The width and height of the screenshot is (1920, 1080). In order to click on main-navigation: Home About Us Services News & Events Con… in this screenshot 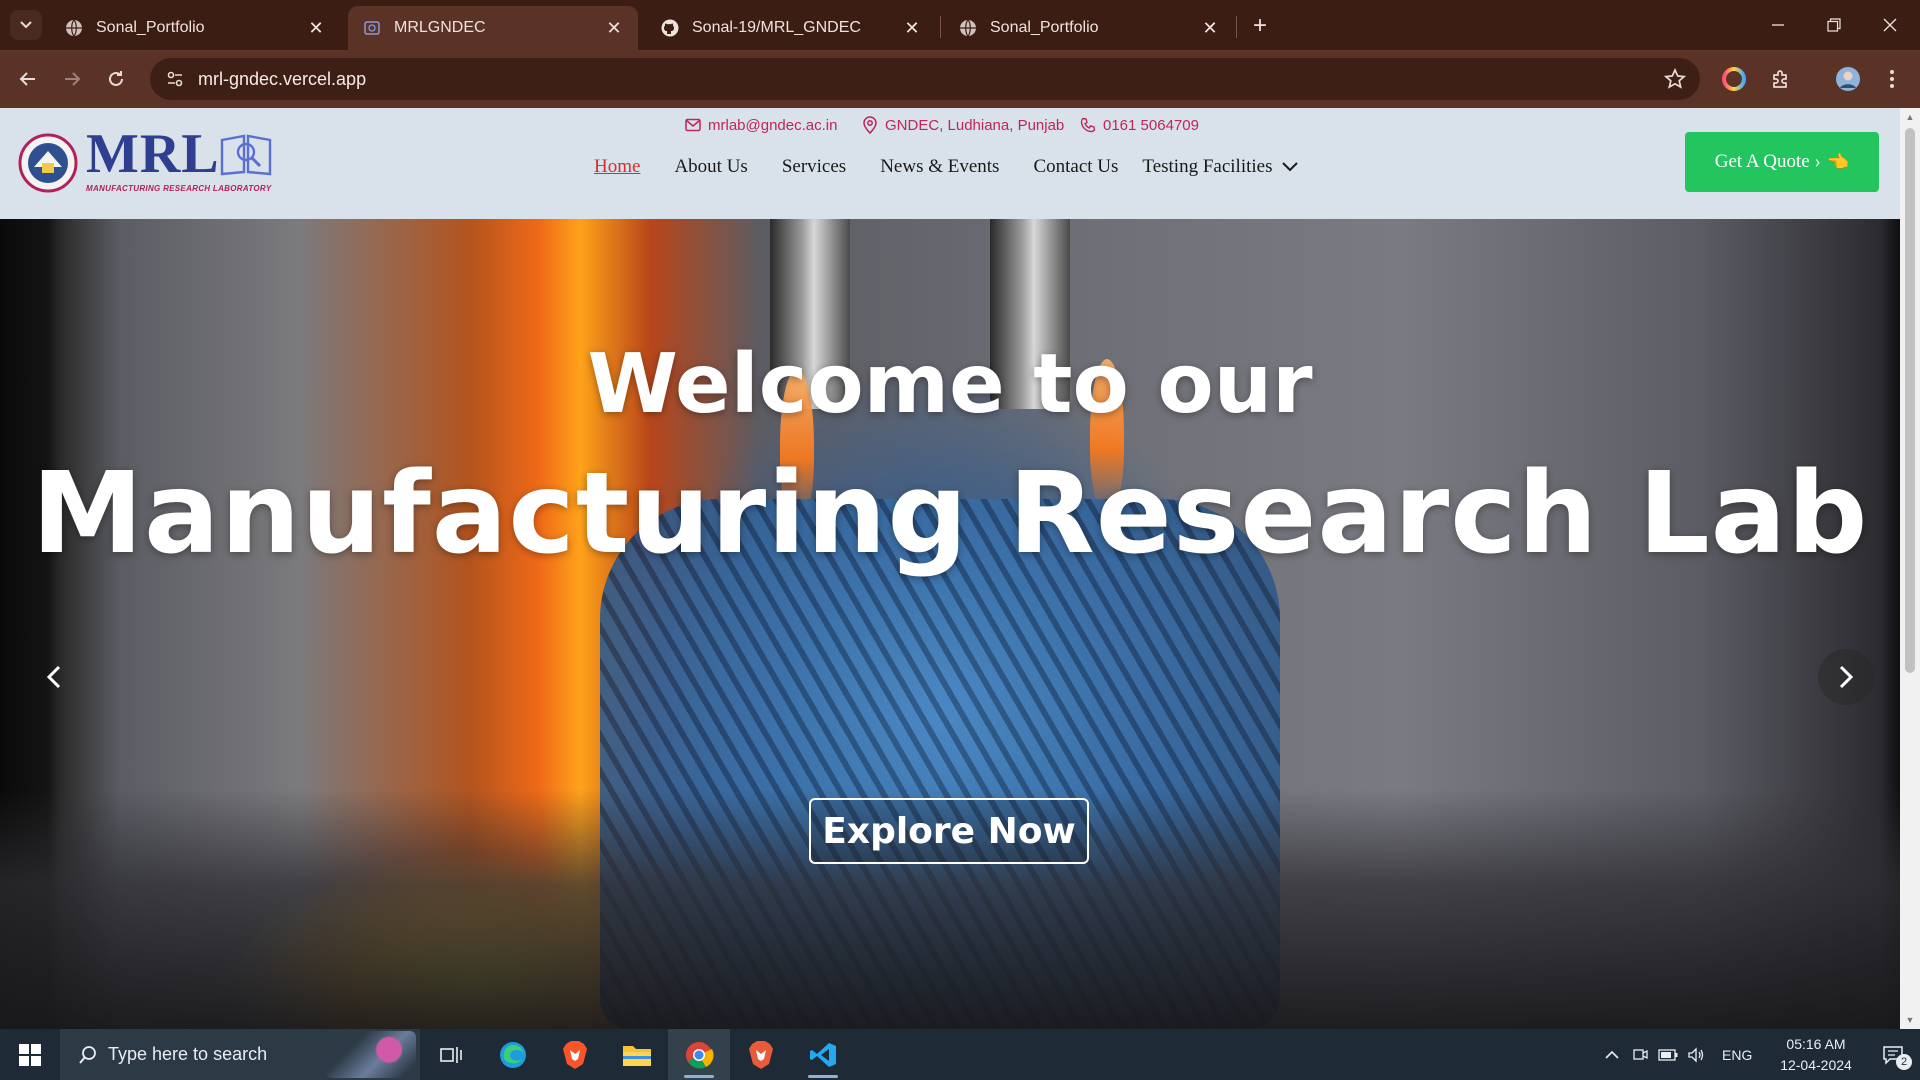, I will do `click(946, 167)`.